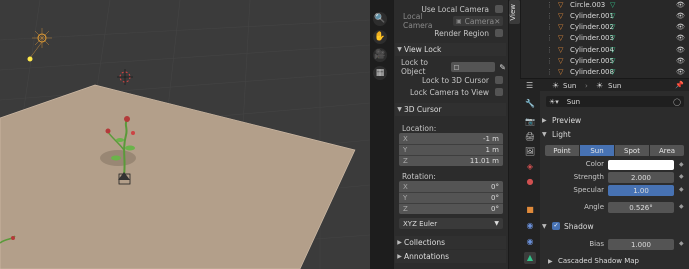 Image resolution: width=689 pixels, height=269 pixels. I want to click on rotation-mode-dropdown: XYZ Euler ▼, so click(451, 223).